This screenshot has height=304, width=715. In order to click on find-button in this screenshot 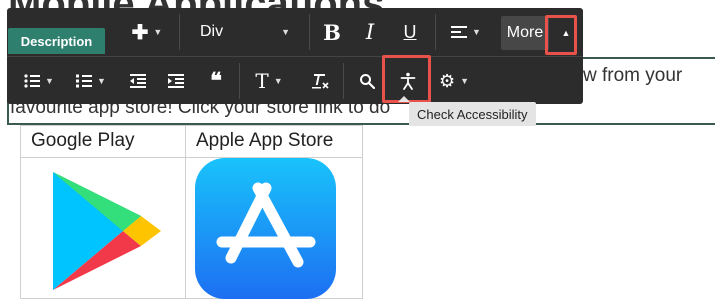, I will do `click(367, 81)`.